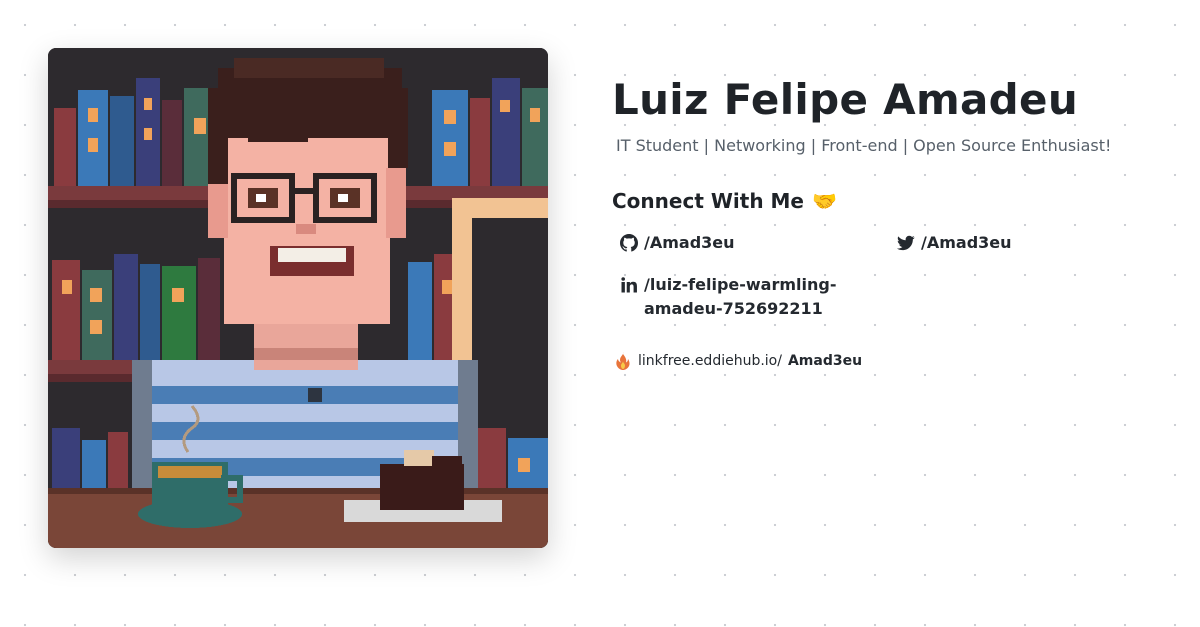 The width and height of the screenshot is (1200, 627). I want to click on twitter-link: /Amad3eu, so click(1027, 243).